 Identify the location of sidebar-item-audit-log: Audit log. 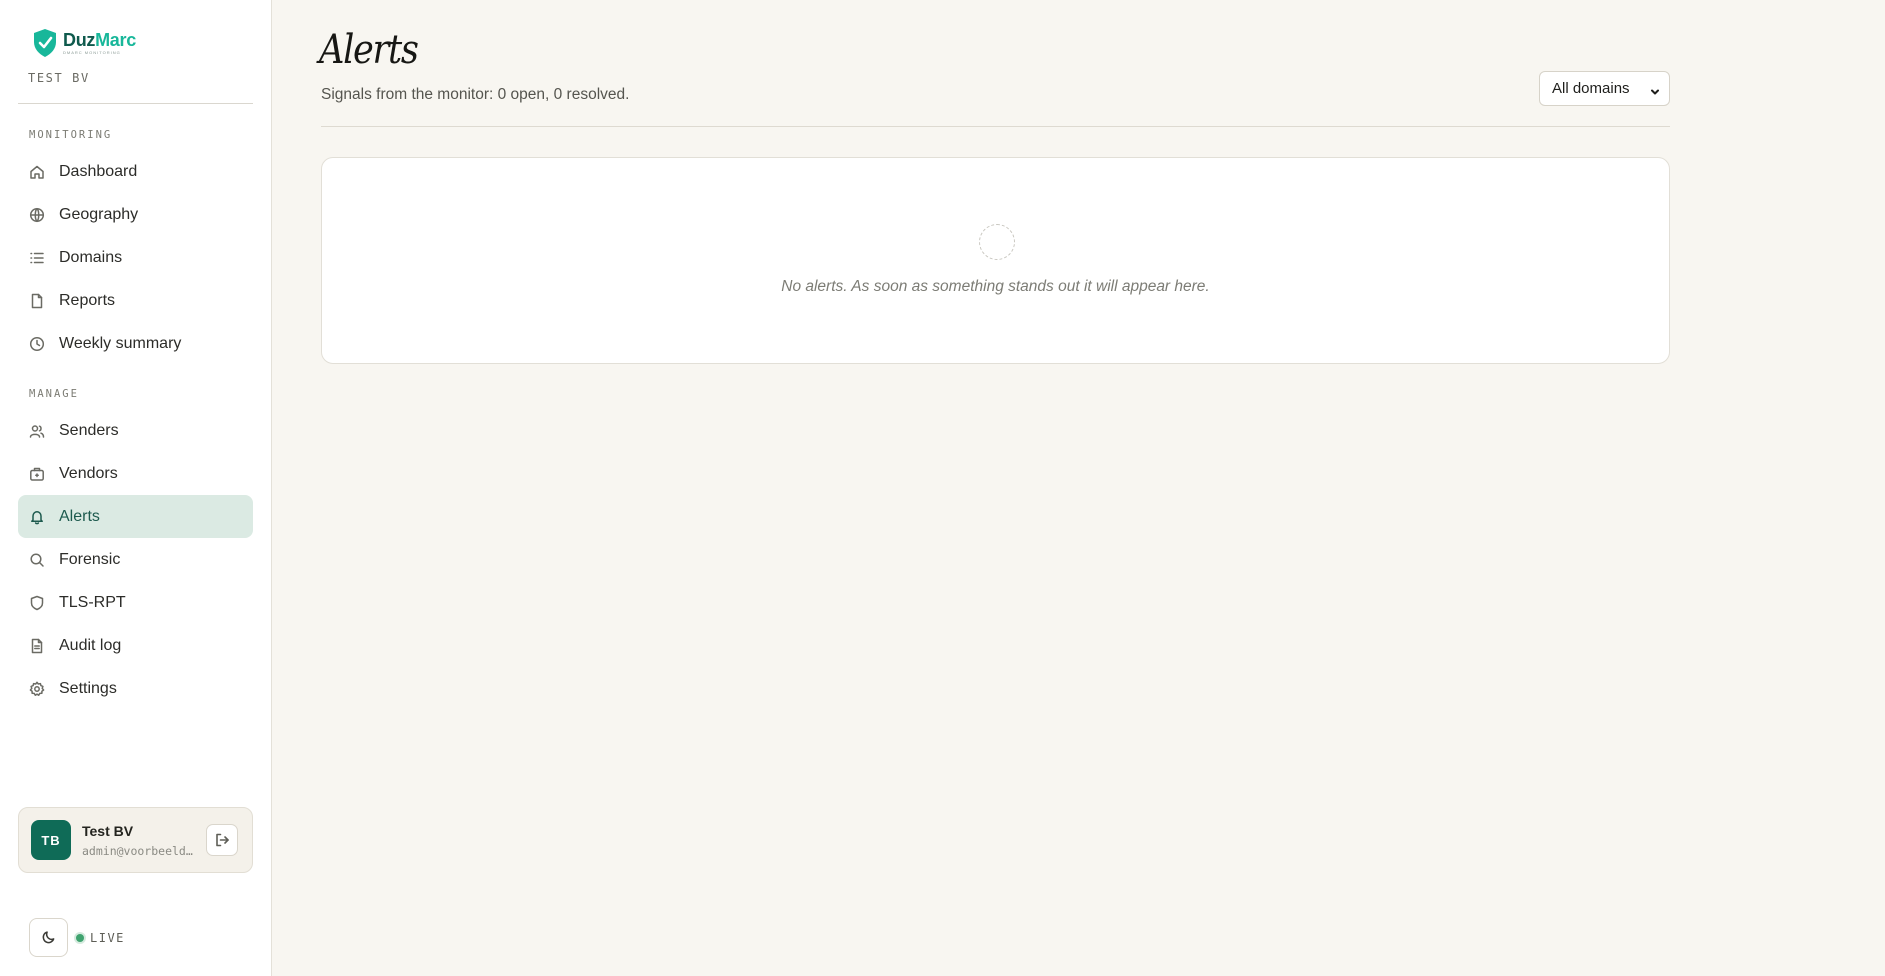
(135, 645).